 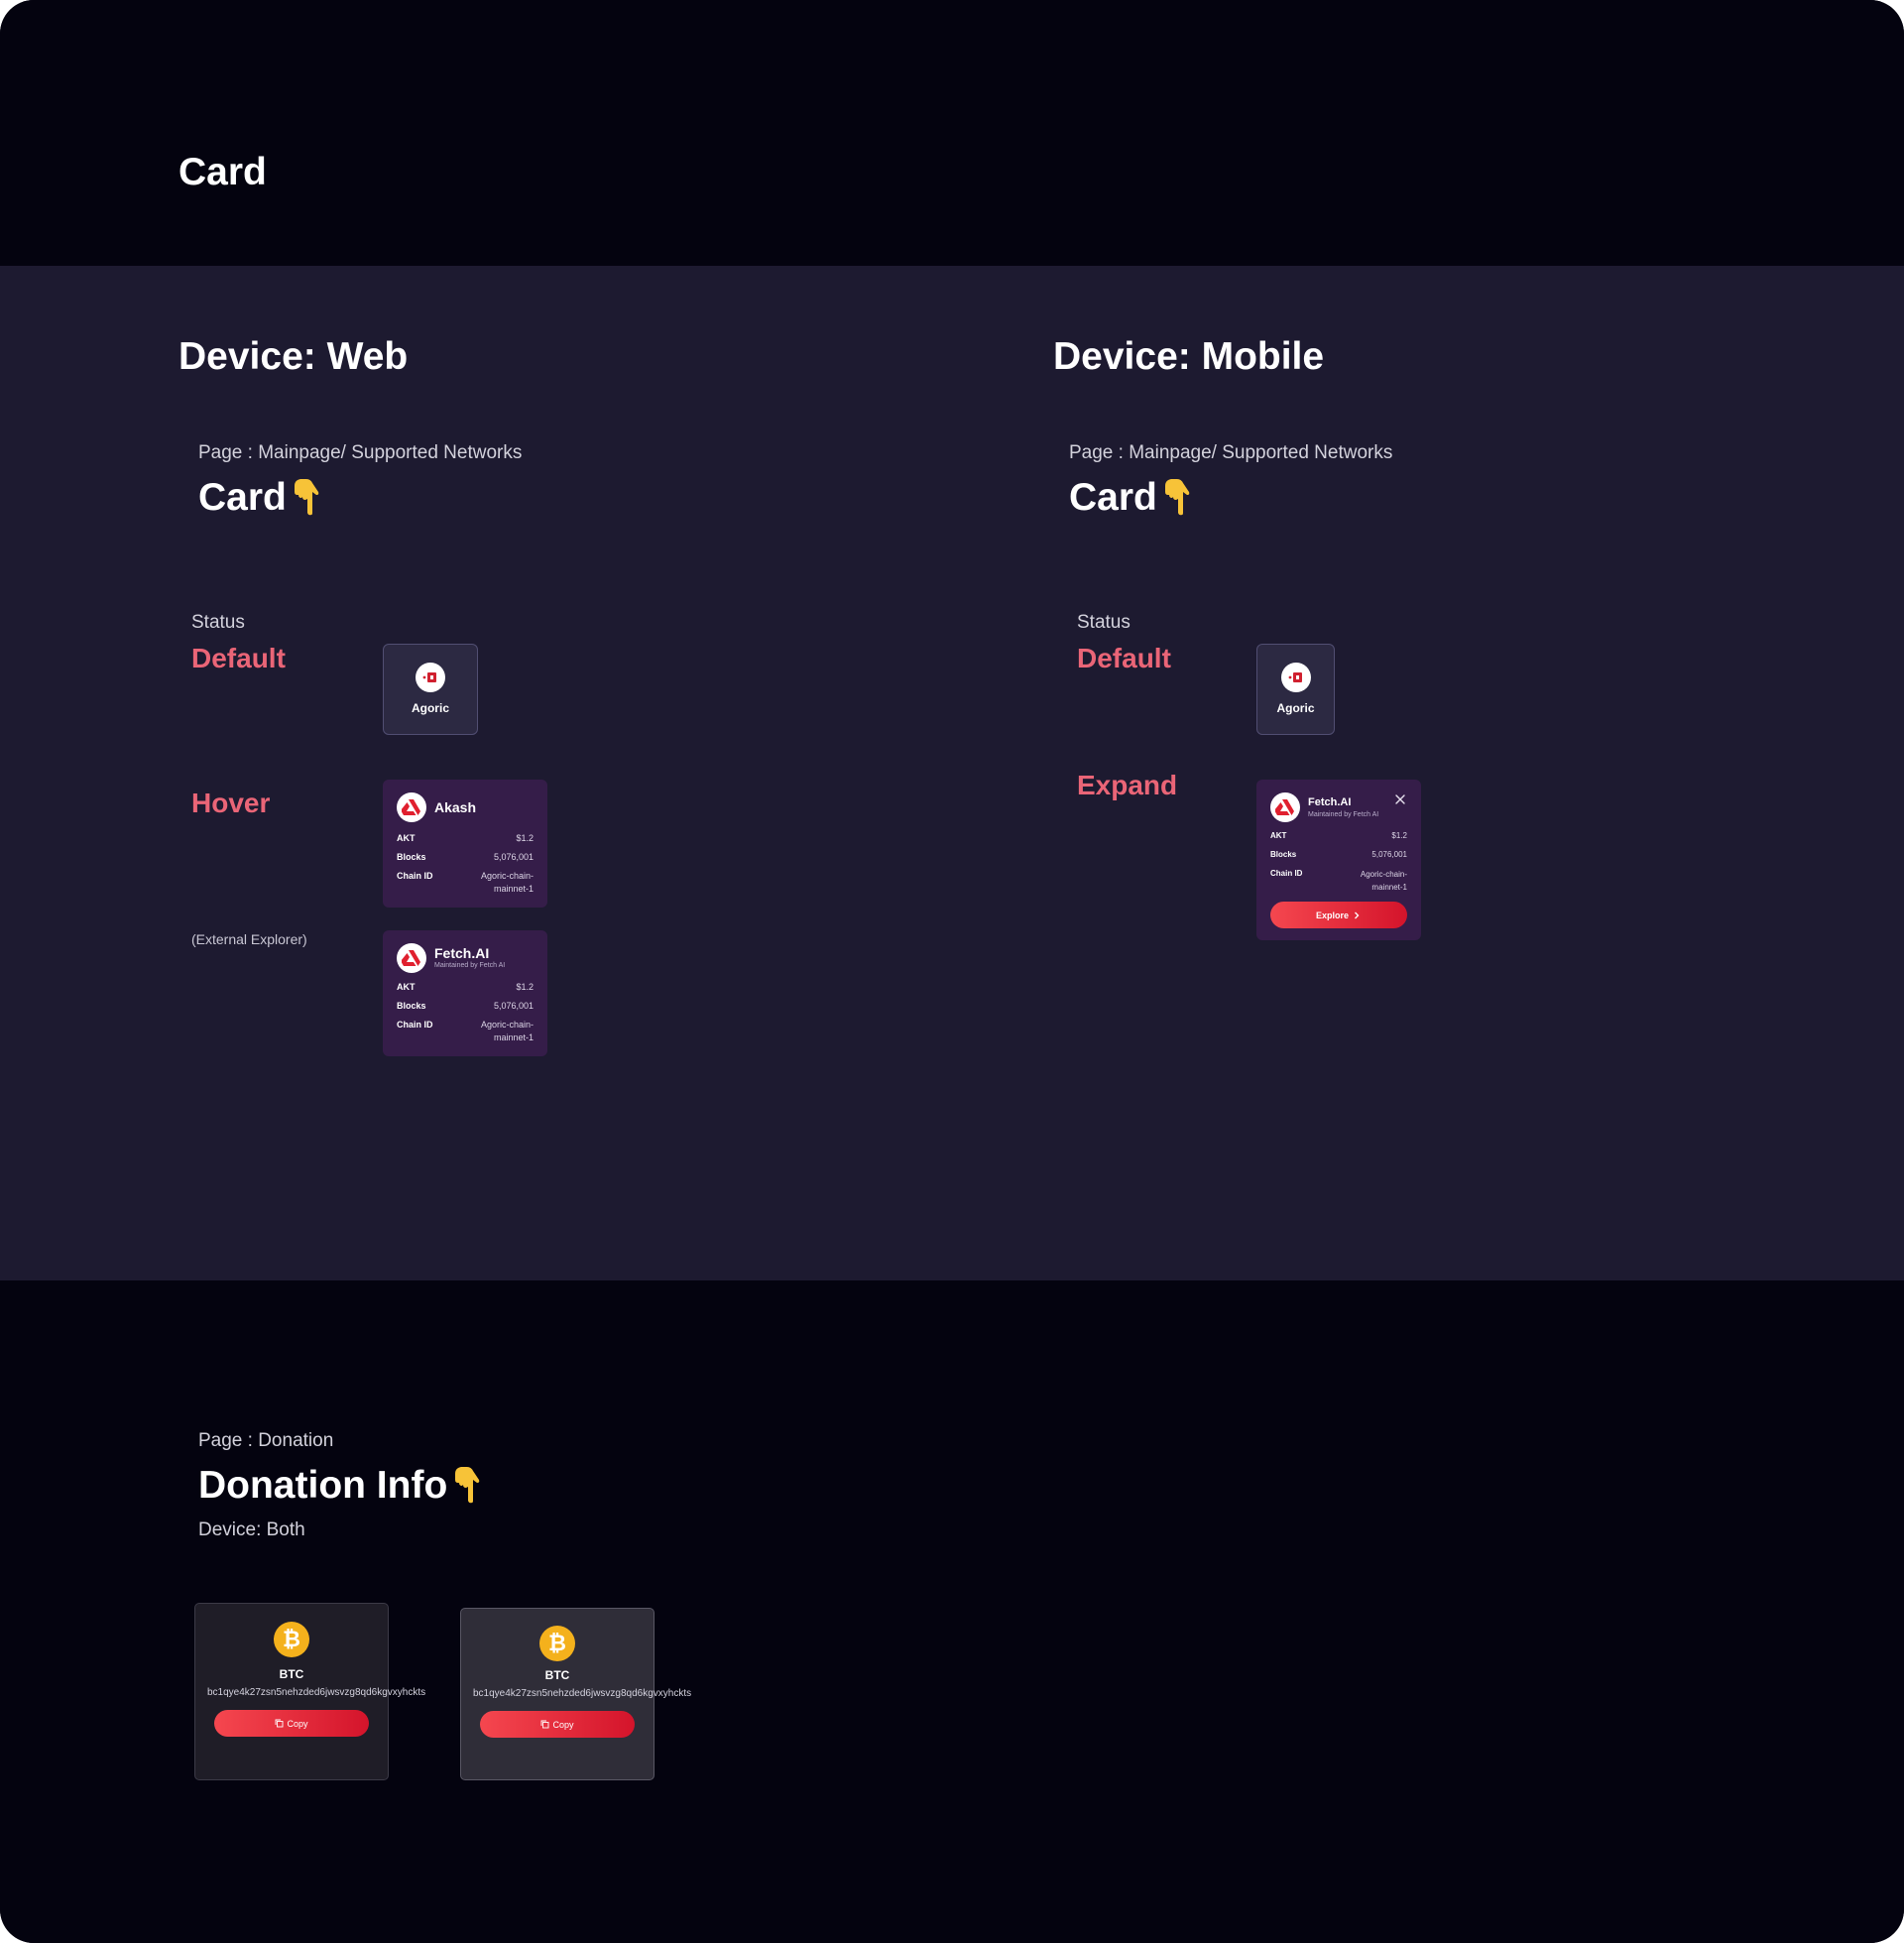 I want to click on mobile-page-label: Page : Mainpage/ Supported Networks, so click(x=1231, y=453).